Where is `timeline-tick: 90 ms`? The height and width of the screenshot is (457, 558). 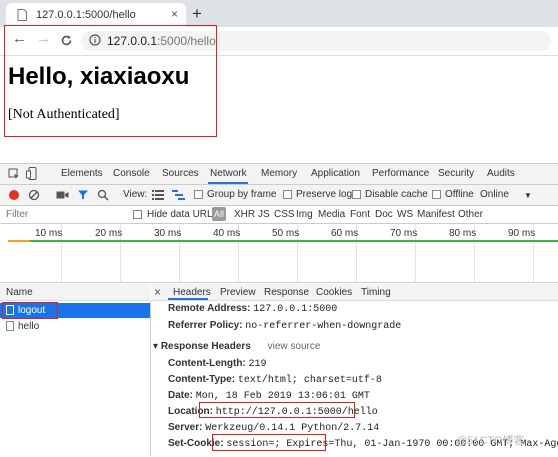 timeline-tick: 90 ms is located at coordinates (522, 233).